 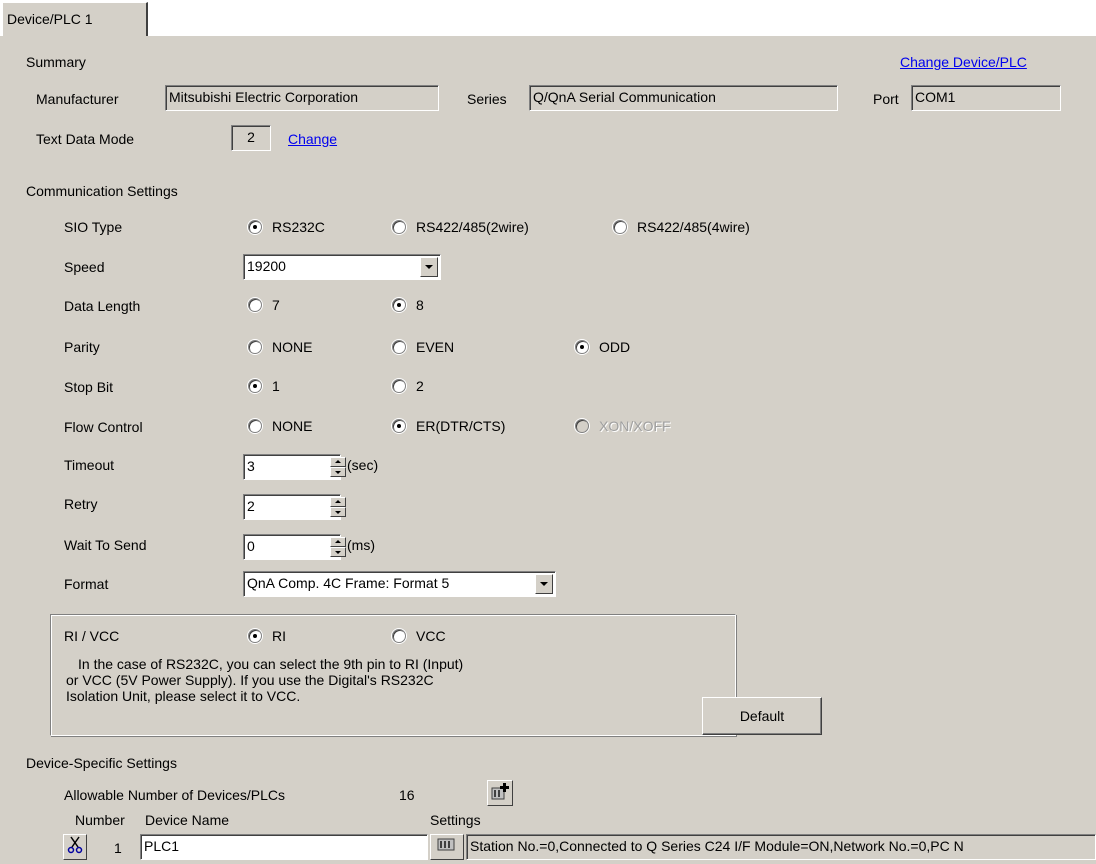 I want to click on timeout-spinner, so click(x=338, y=467).